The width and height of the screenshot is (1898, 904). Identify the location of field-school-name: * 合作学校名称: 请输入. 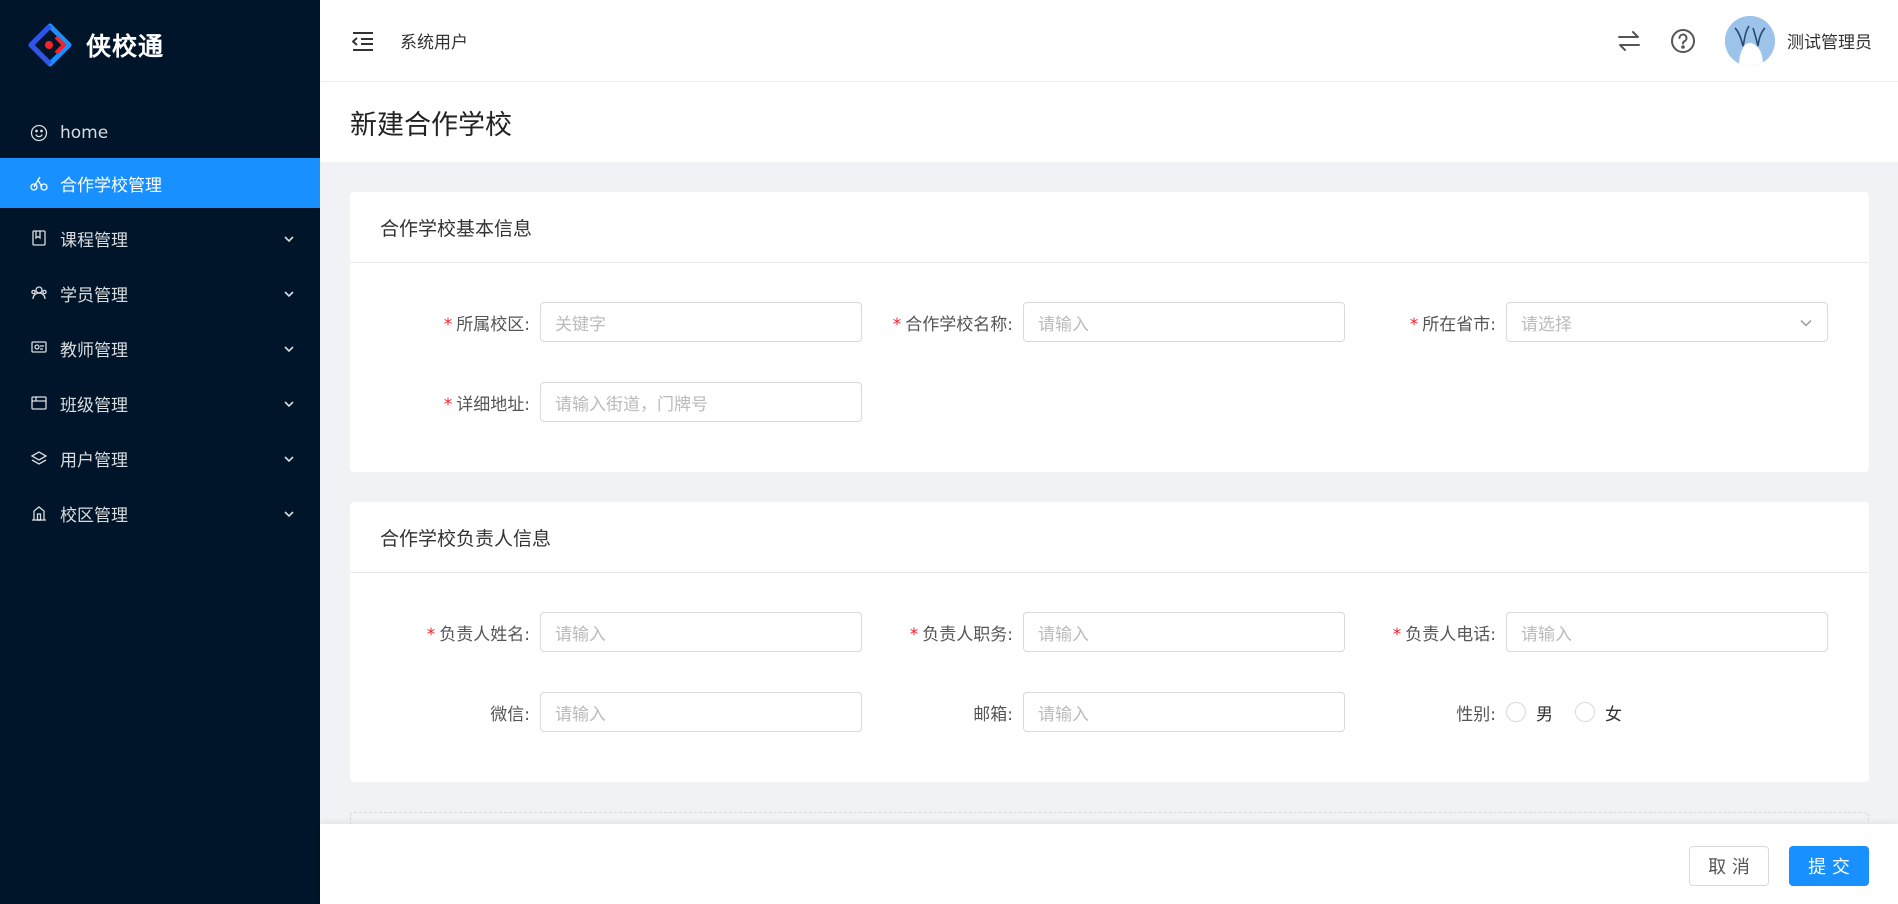
(1089, 322).